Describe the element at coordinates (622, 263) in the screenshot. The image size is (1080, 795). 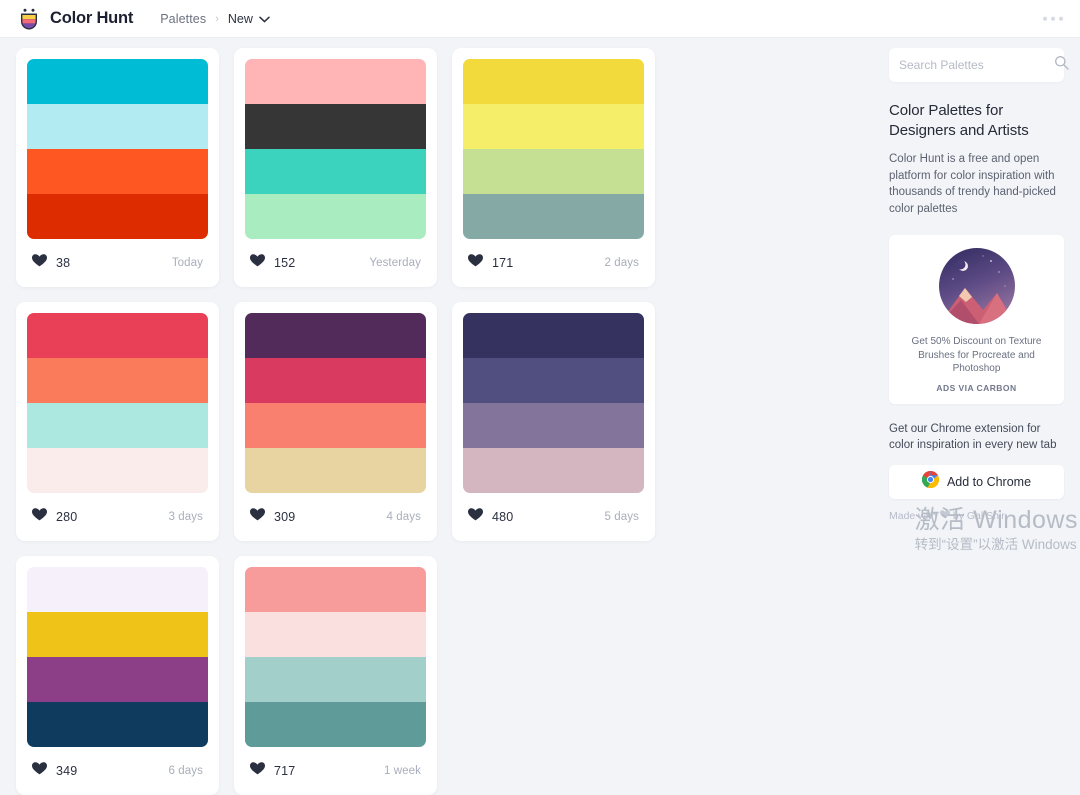
I see `palette-date: 2 days` at that location.